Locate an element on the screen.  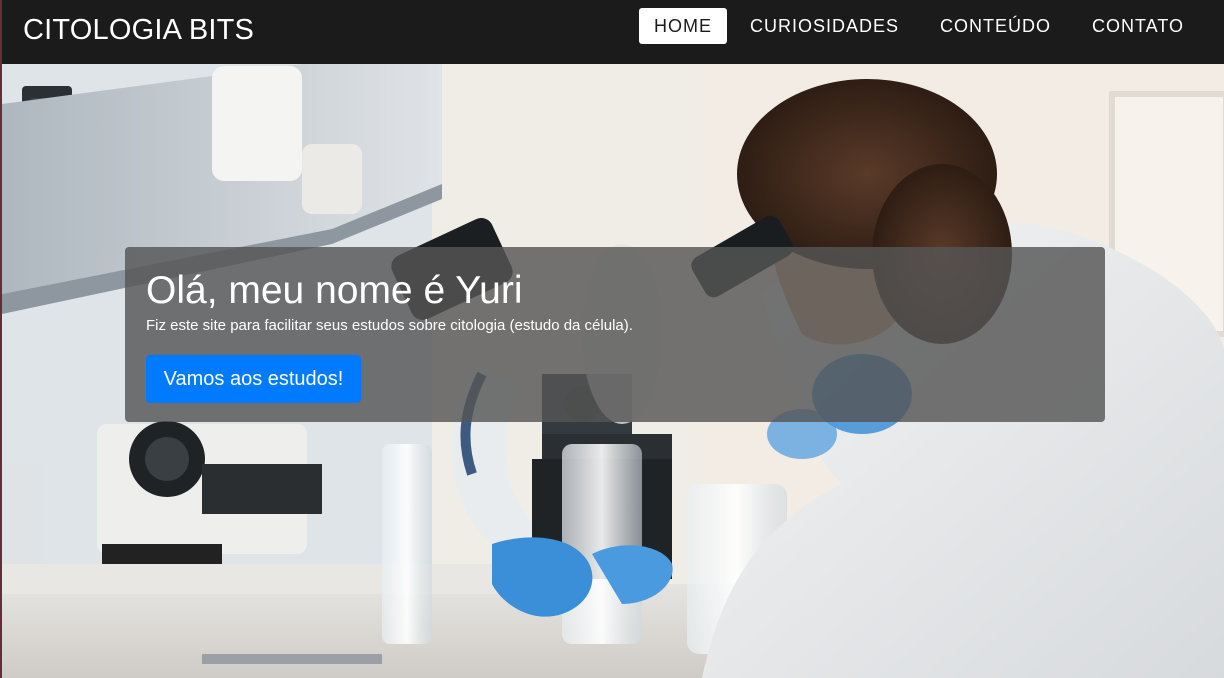
nav-item-contato: CONTATO is located at coordinates (1138, 26).